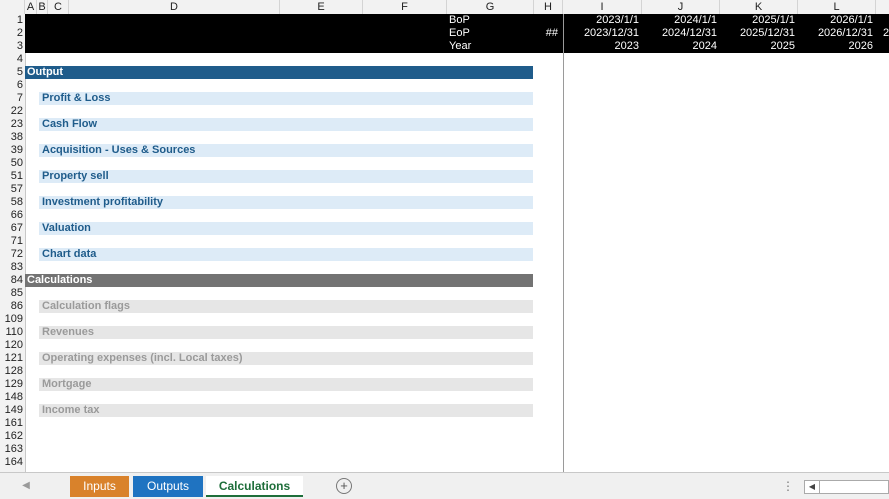 This screenshot has width=889, height=499. What do you see at coordinates (12, 7) in the screenshot?
I see `select-all-corner` at bounding box center [12, 7].